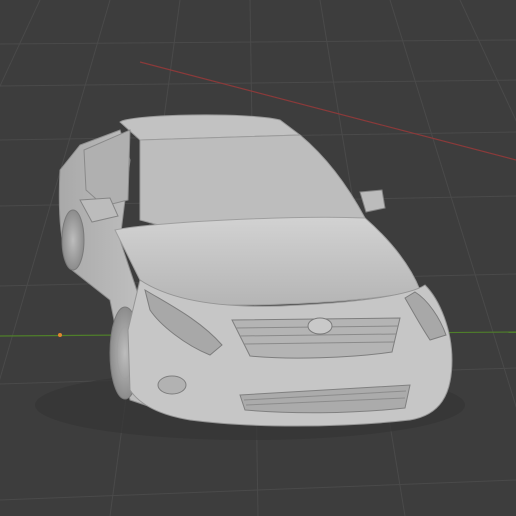  What do you see at coordinates (60, 335) in the screenshot?
I see `origin-marker` at bounding box center [60, 335].